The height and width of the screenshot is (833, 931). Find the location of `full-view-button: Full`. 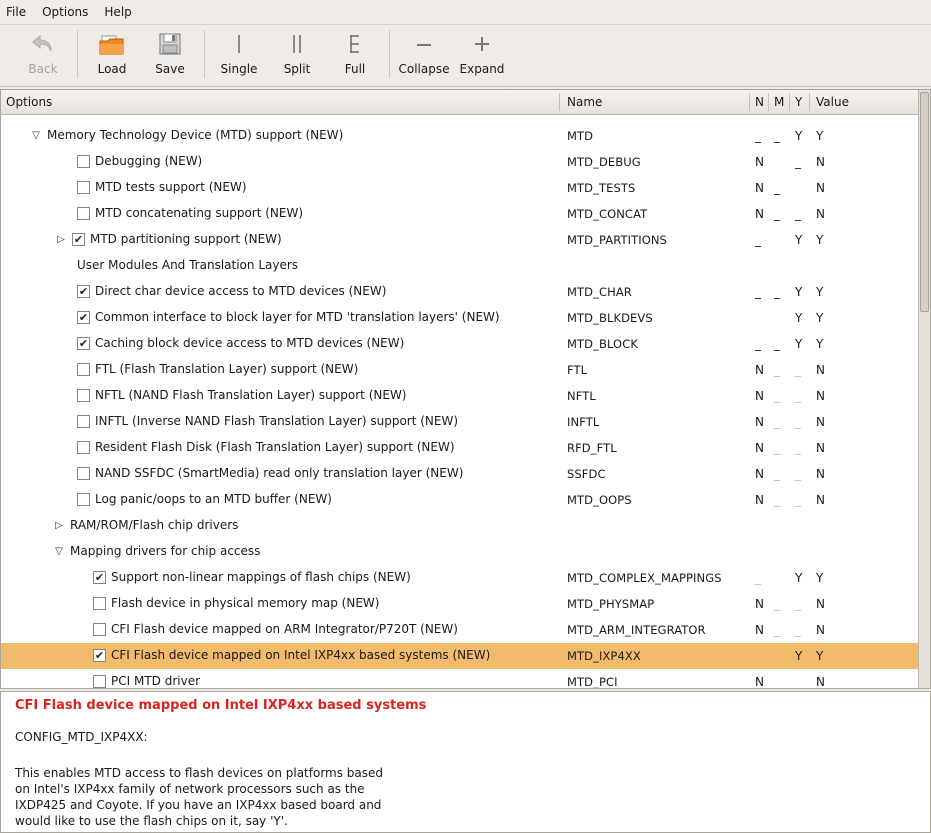

full-view-button: Full is located at coordinates (355, 54).